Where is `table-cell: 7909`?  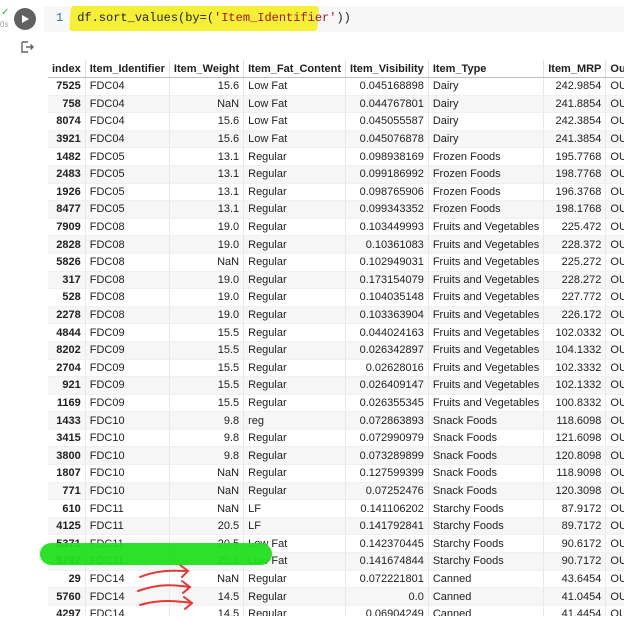 table-cell: 7909 is located at coordinates (67, 227).